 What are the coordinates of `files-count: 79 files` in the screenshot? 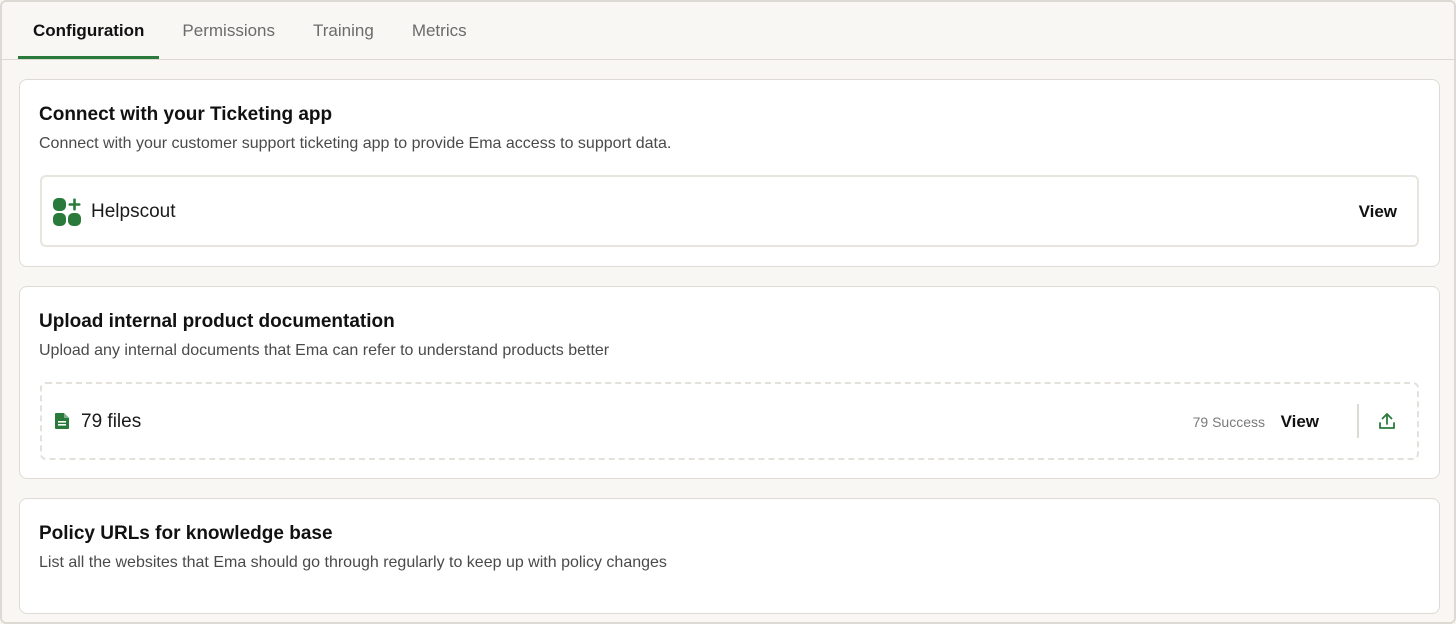 It's located at (111, 421).